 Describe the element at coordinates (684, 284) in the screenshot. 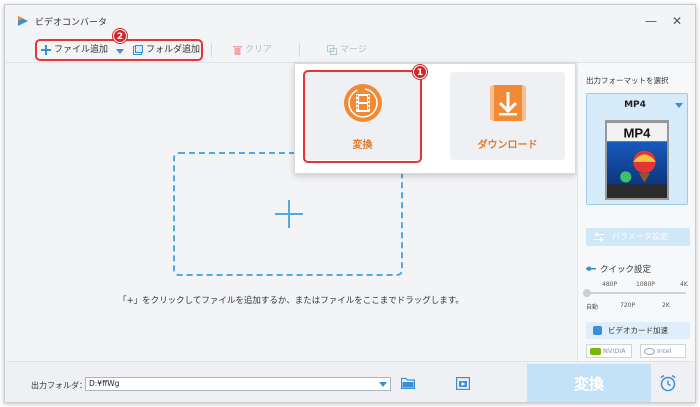

I see `tick-4k: 4K` at that location.